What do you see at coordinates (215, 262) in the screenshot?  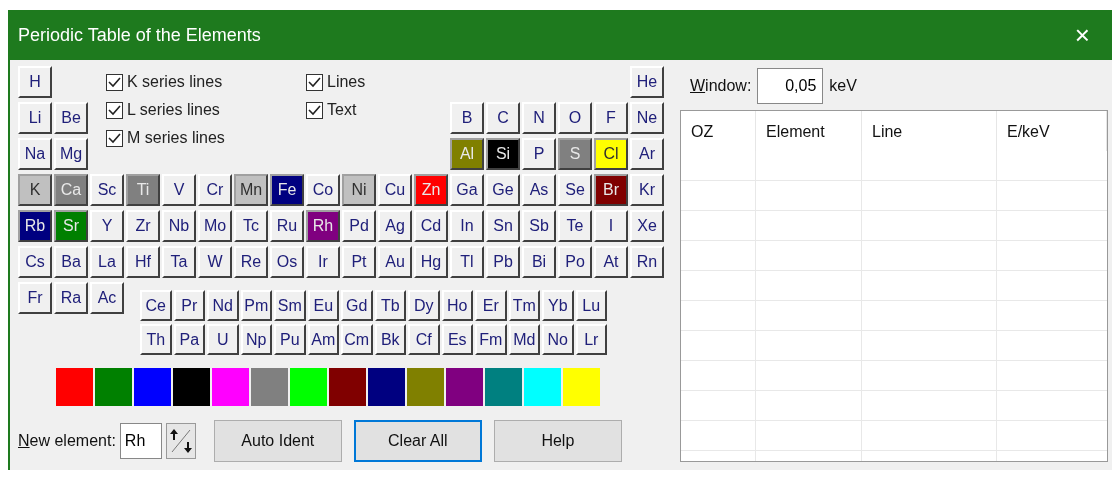 I see `element-button: W` at bounding box center [215, 262].